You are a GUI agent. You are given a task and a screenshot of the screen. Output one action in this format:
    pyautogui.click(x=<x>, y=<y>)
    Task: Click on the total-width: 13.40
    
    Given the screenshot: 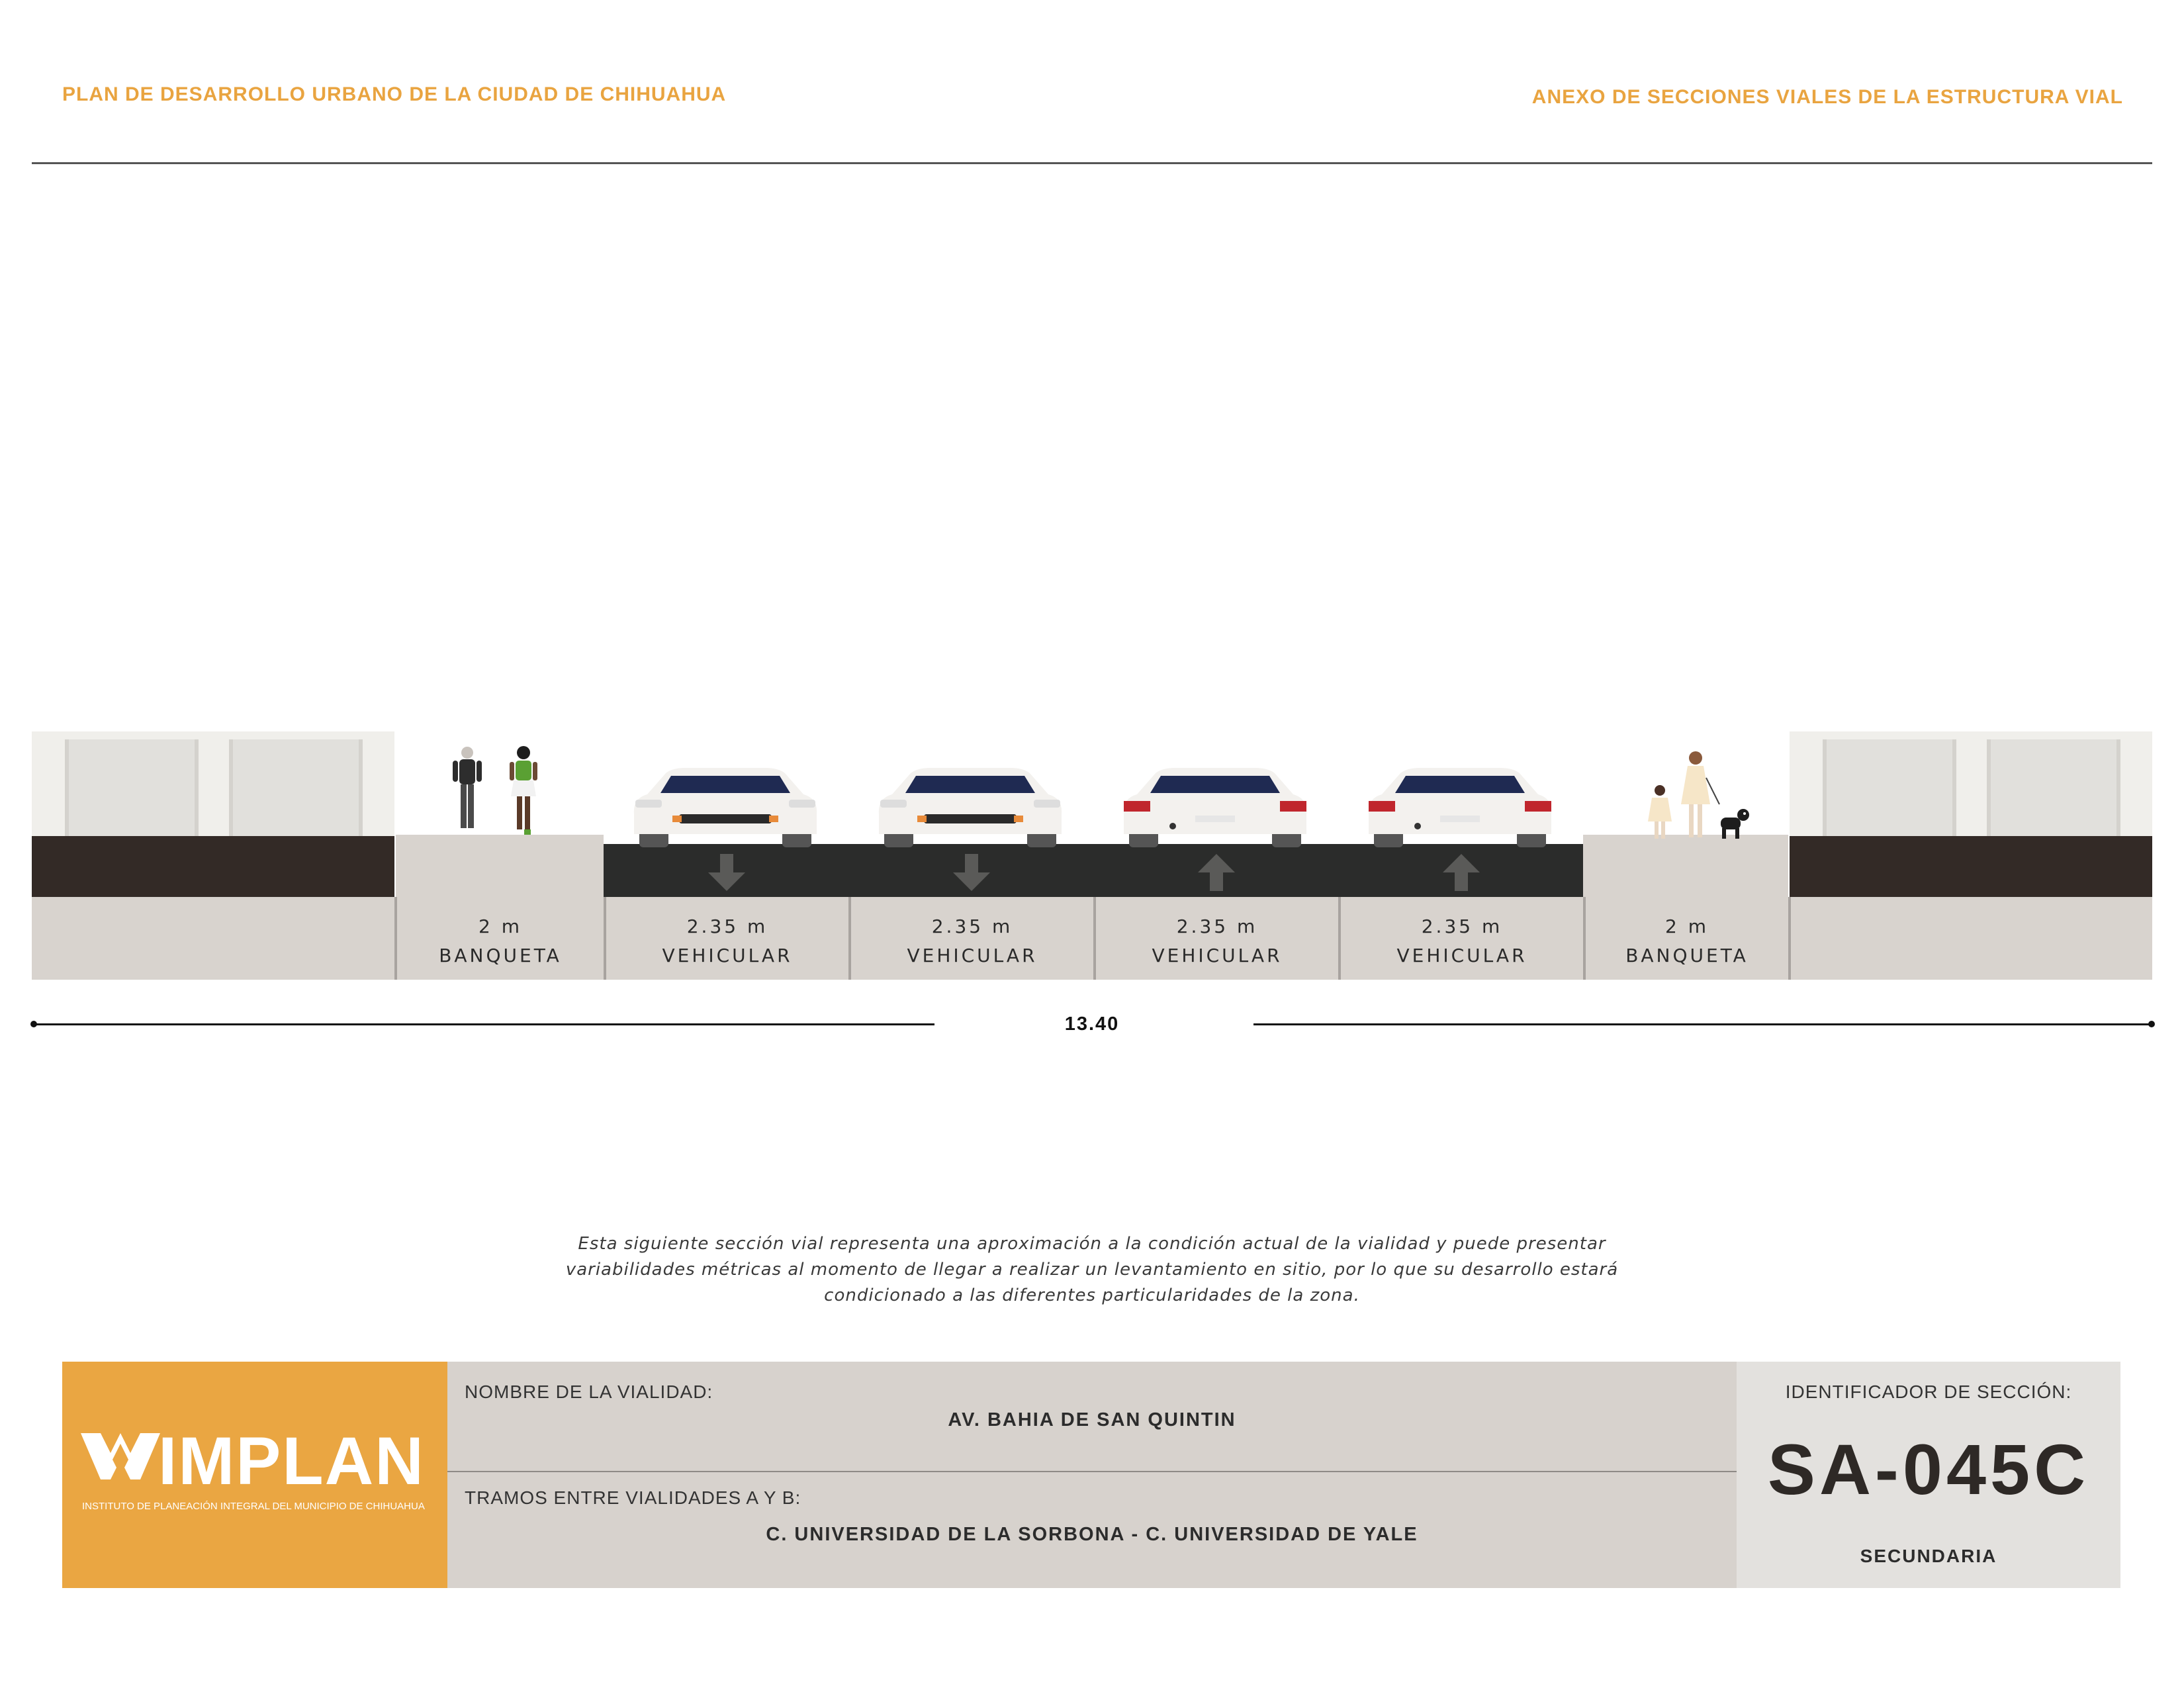 What is the action you would take?
    pyautogui.click(x=1092, y=1024)
    